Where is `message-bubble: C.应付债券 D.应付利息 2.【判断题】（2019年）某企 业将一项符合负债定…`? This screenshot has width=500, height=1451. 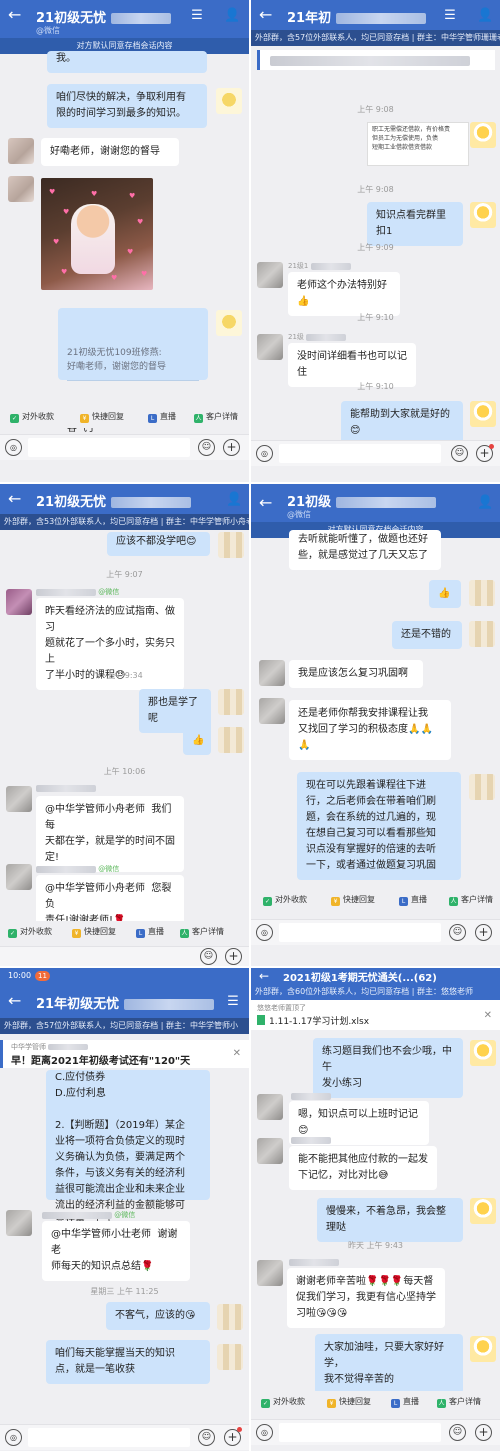
message-bubble: C.应付债券 D.应付利息 2.【判断题】（2019年）某企 业将一项符合负债定… is located at coordinates (128, 1148).